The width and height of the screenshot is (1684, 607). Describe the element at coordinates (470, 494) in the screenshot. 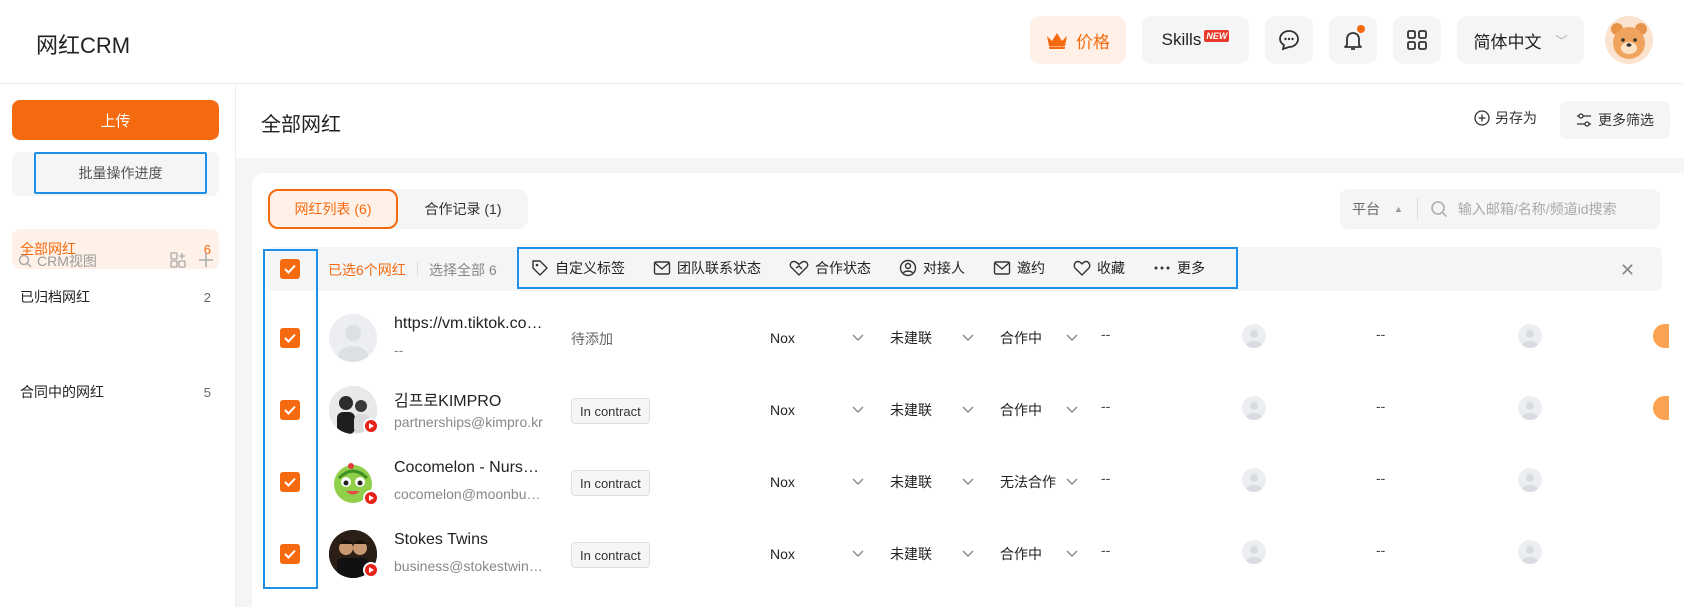

I see `influencer-email: cocomelon@moonbug.com` at that location.